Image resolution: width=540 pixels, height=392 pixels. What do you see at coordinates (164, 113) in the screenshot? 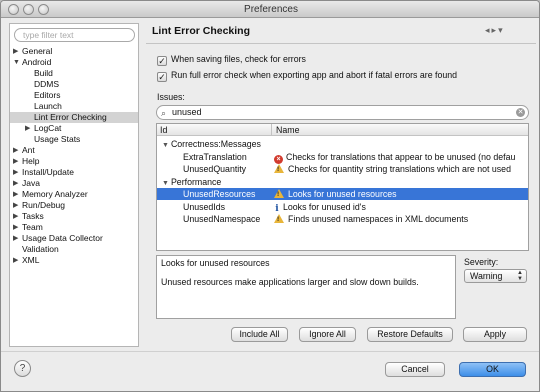
I see `search-icon: ⌕` at bounding box center [164, 113].